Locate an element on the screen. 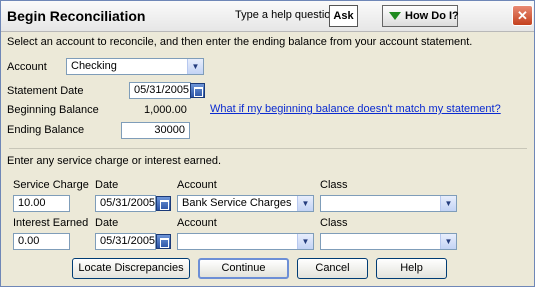 Image resolution: width=535 pixels, height=287 pixels. service-account-label: Account is located at coordinates (197, 185).